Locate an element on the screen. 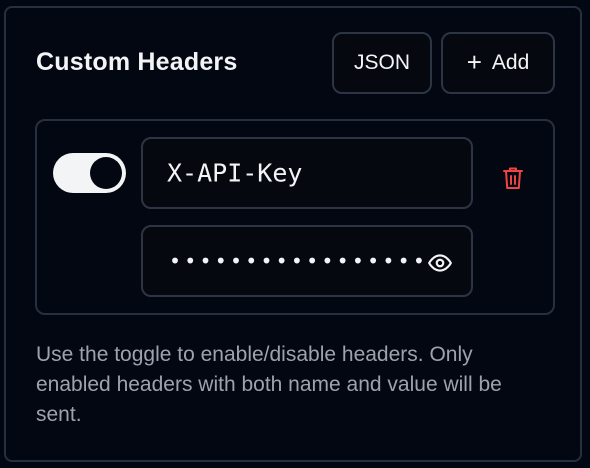 The image size is (590, 468). plus-icon: + is located at coordinates (474, 62).